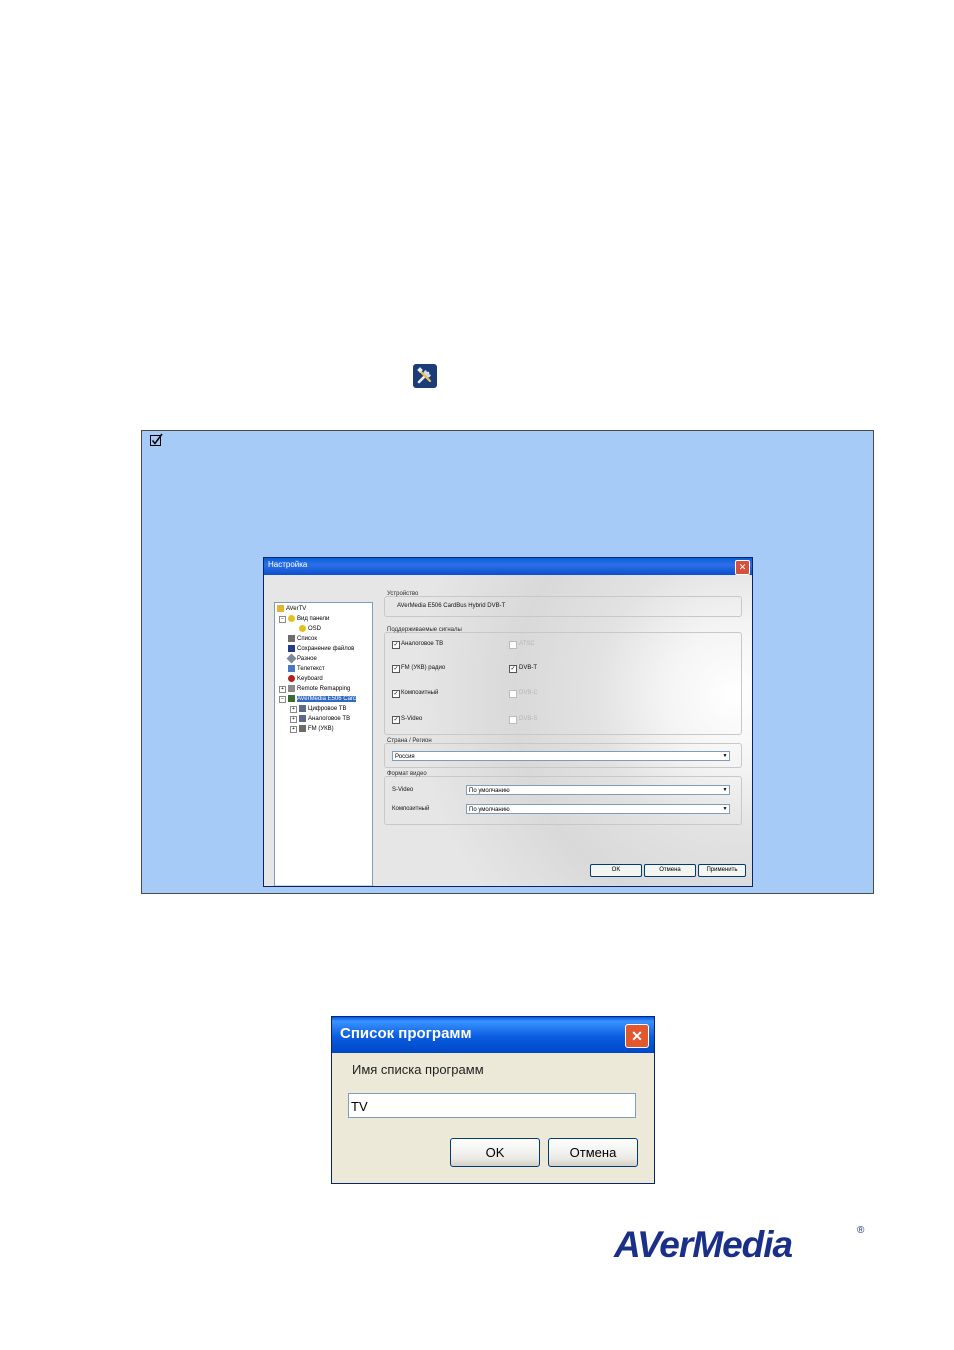 Image resolution: width=954 pixels, height=1350 pixels. What do you see at coordinates (407, 774) in the screenshot?
I see `video-format-group-label: Формат видео` at bounding box center [407, 774].